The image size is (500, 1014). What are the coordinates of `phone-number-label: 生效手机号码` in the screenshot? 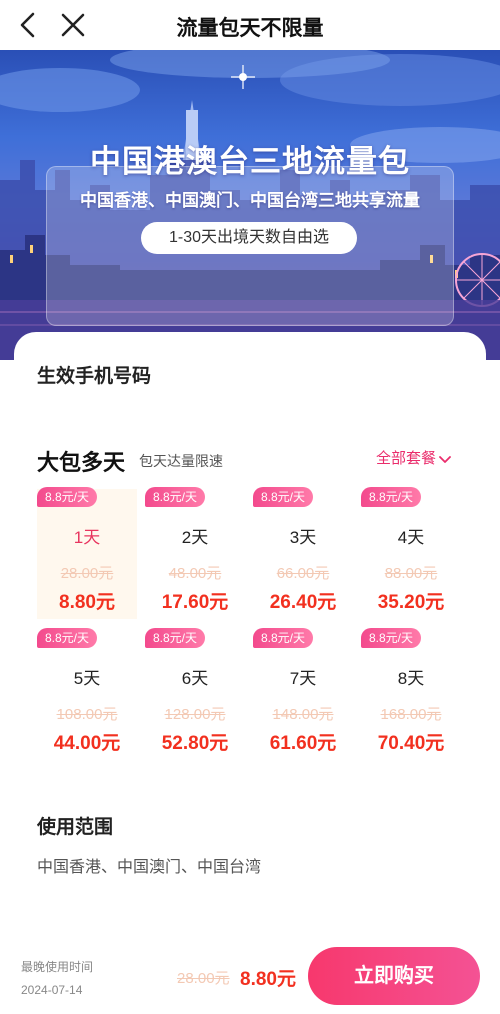 It's located at (94, 376).